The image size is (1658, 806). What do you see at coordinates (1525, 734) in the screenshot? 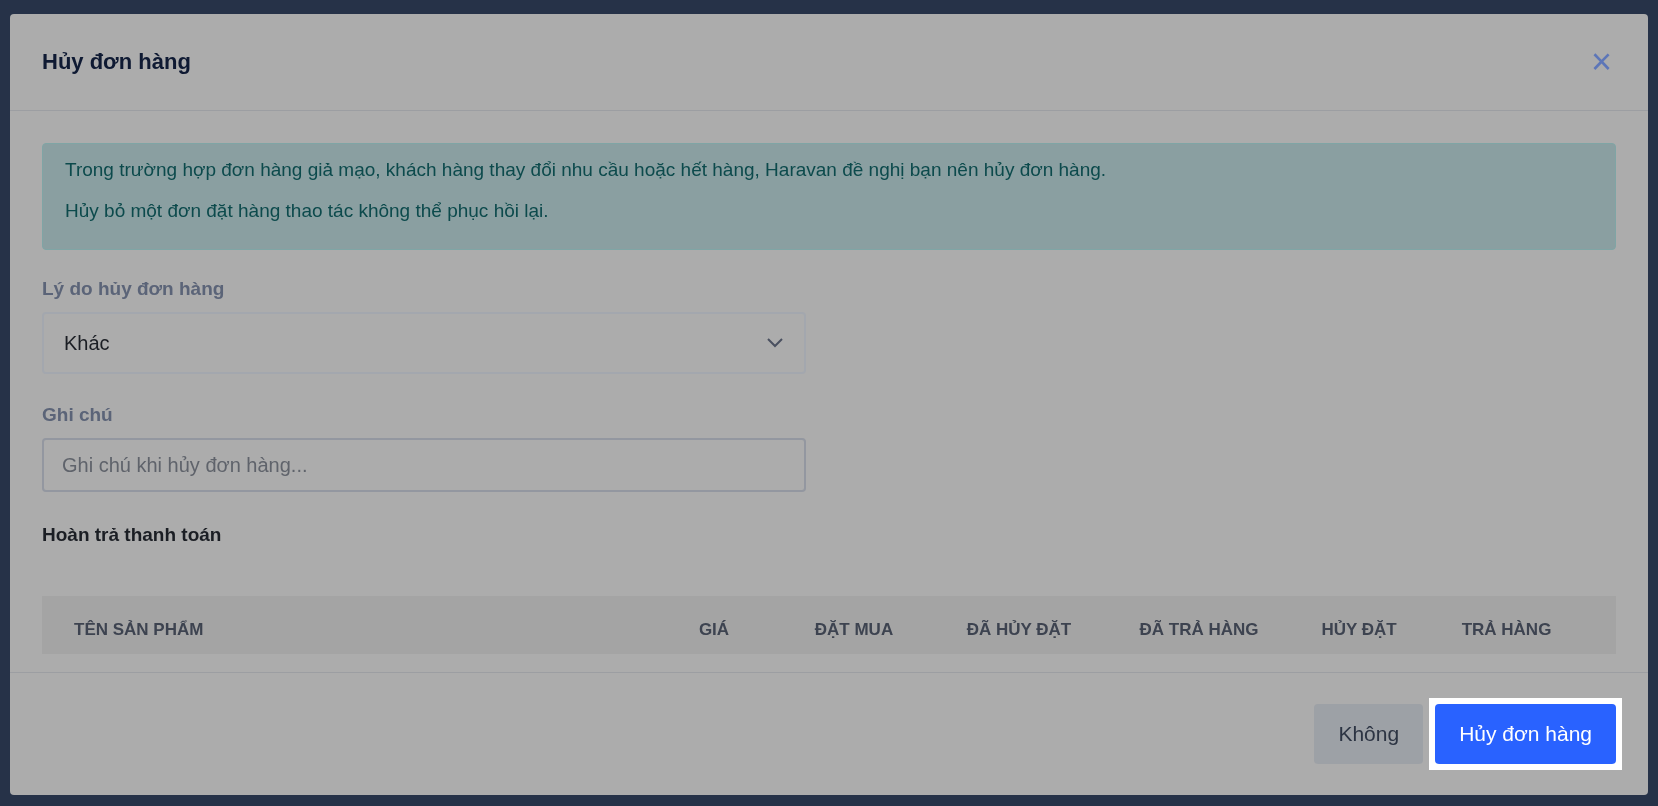
I see `cancel-order-button: Hủy đơn hàng` at bounding box center [1525, 734].